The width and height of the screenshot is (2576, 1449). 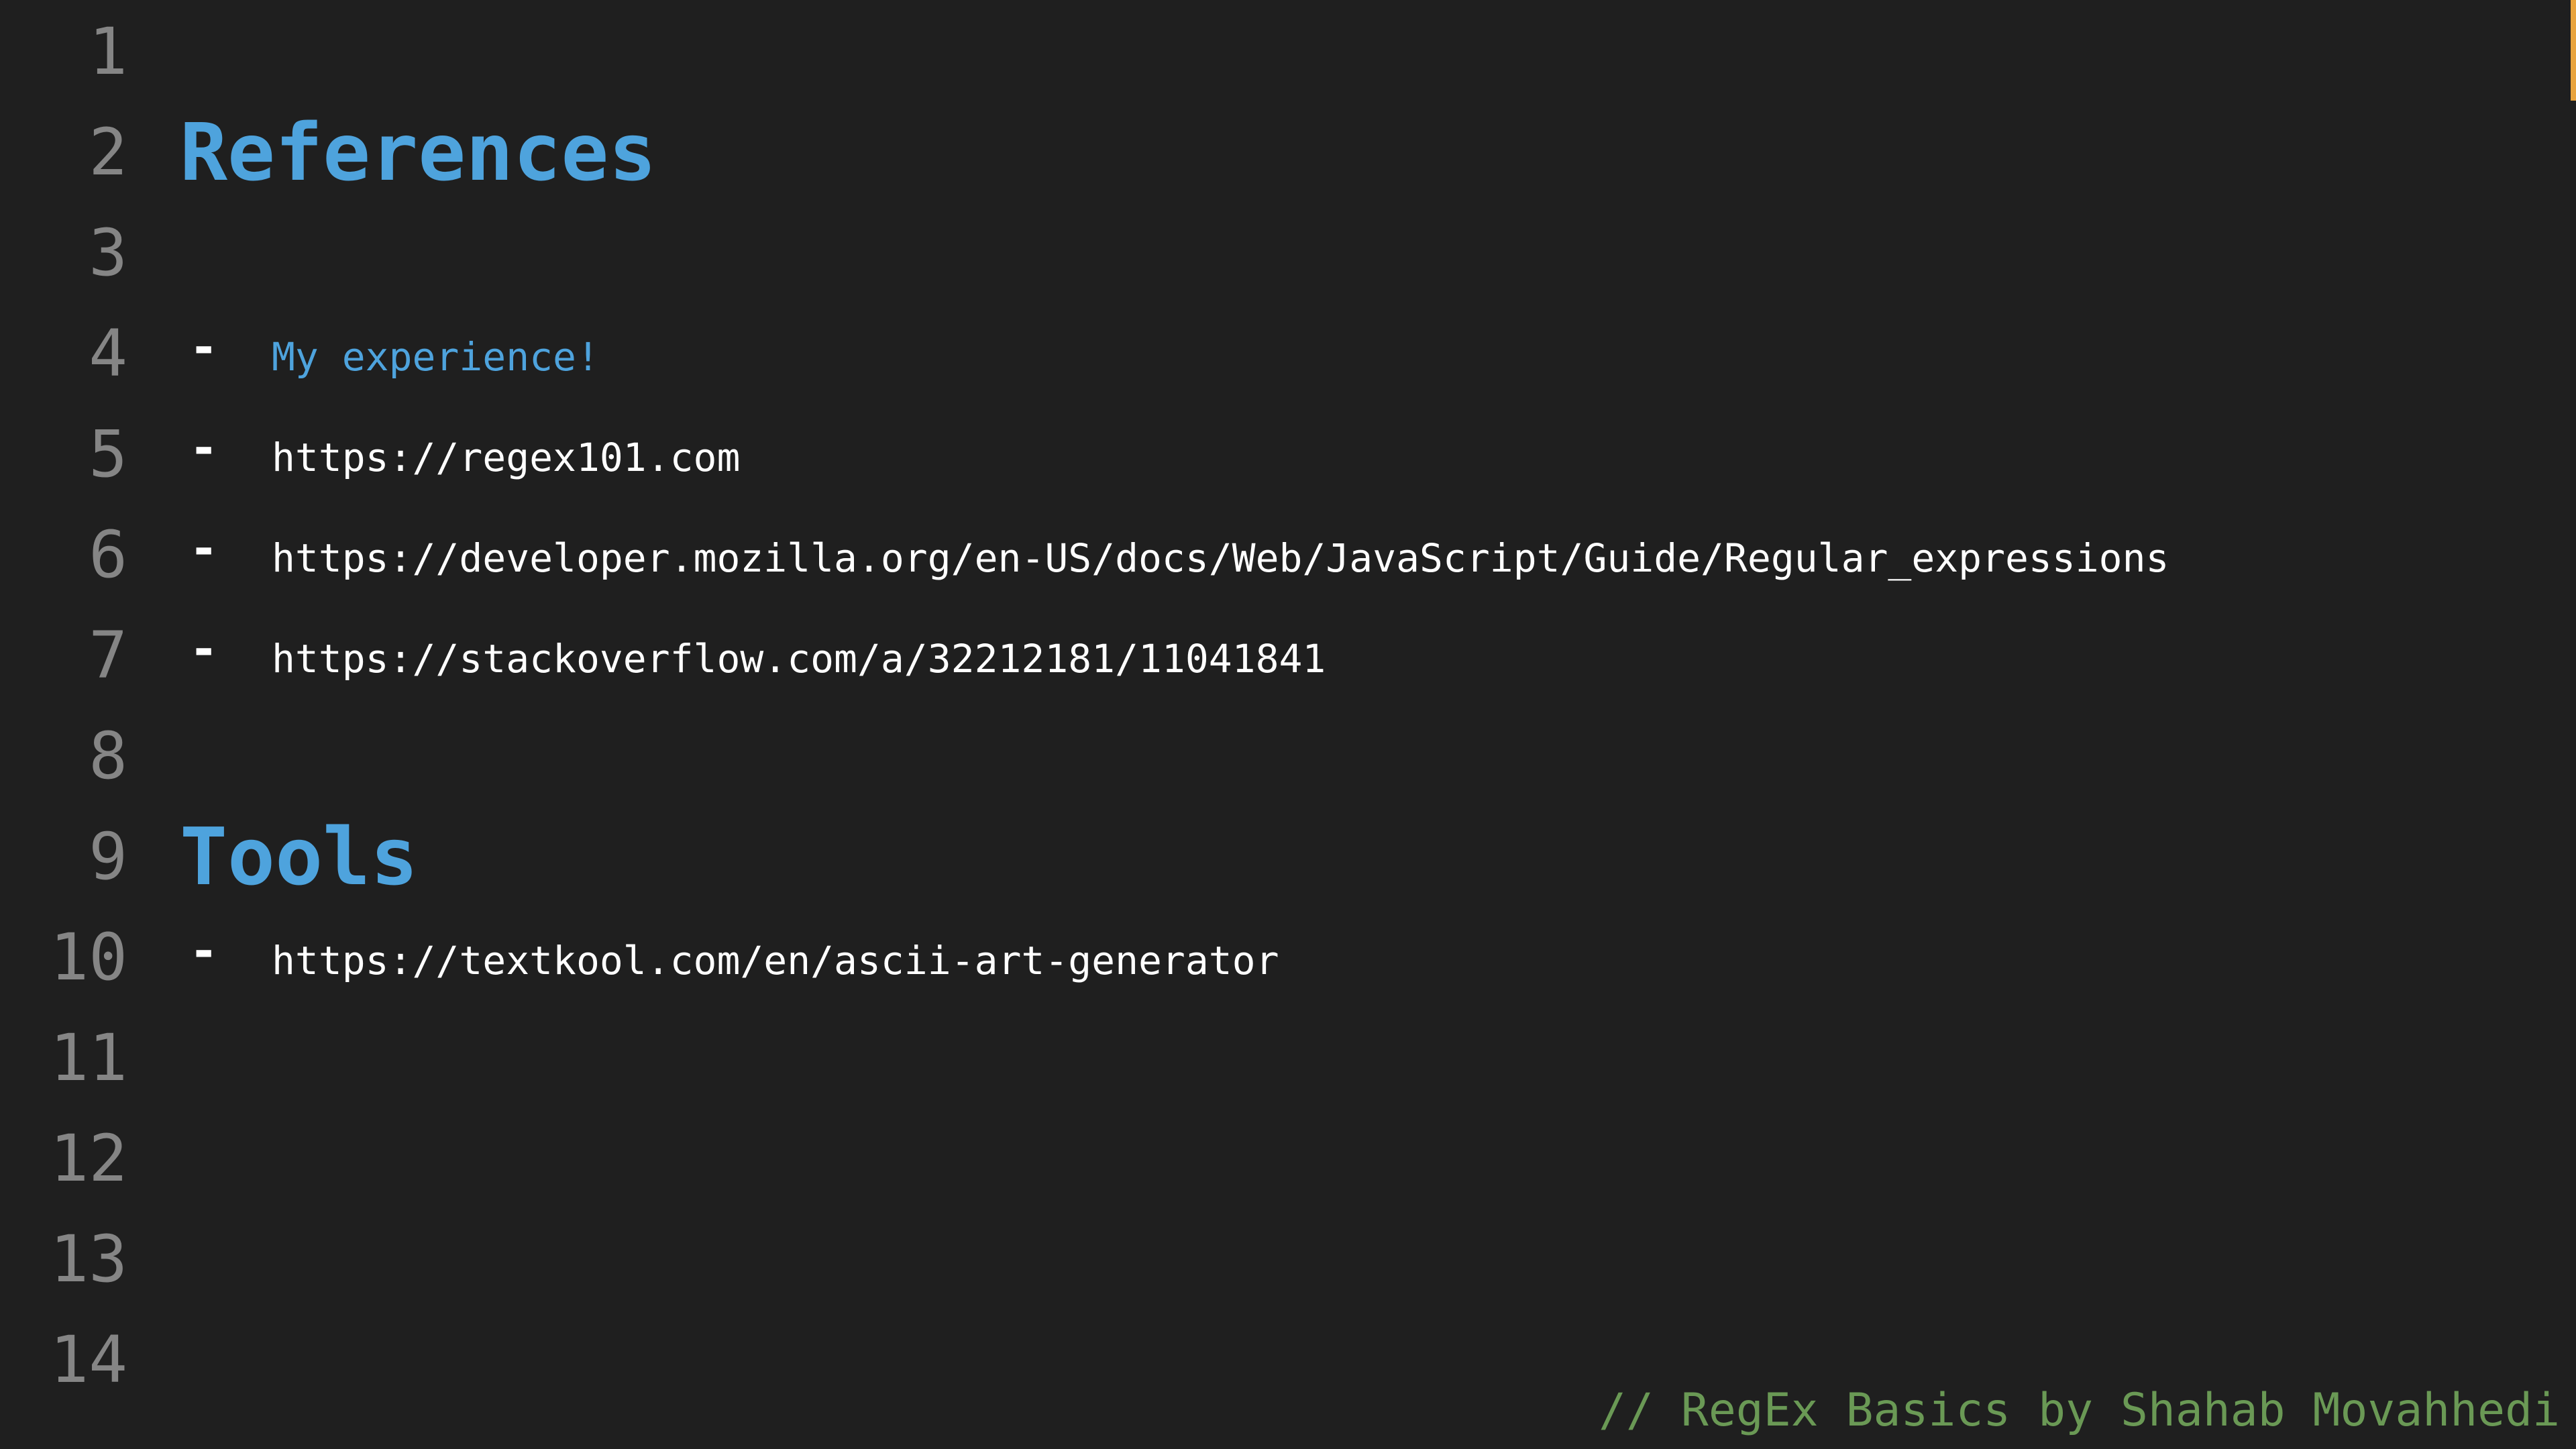 What do you see at coordinates (108, 51) in the screenshot?
I see `line-number: 1` at bounding box center [108, 51].